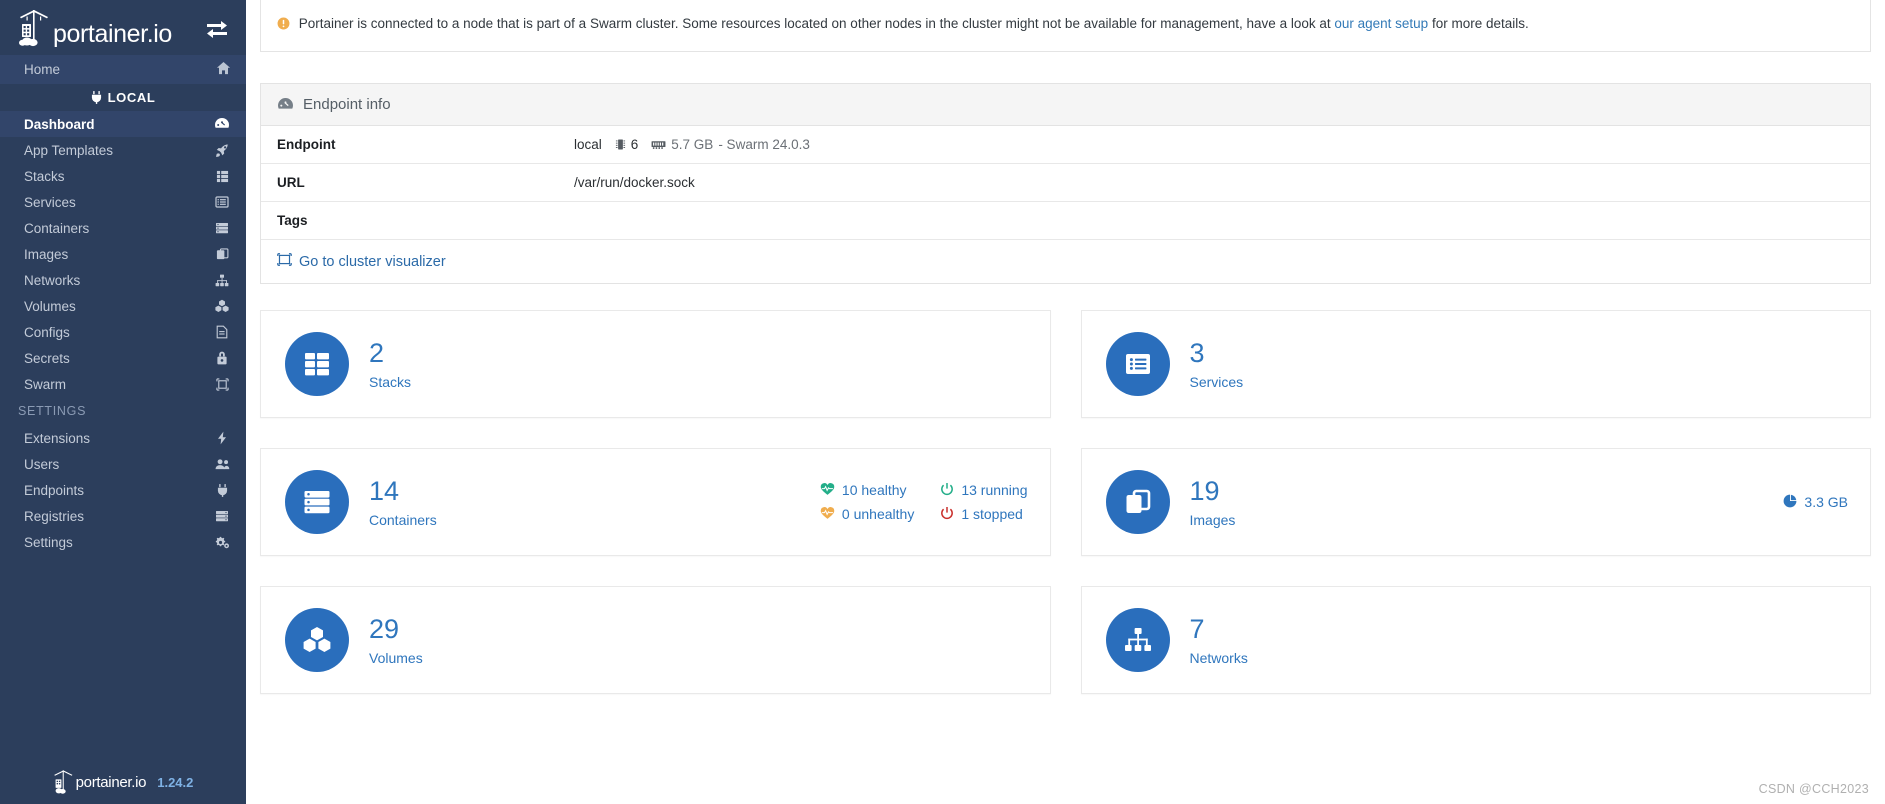  Describe the element at coordinates (361, 261) in the screenshot. I see `cluster-visualizer-link: Go to cluster visualizer` at that location.